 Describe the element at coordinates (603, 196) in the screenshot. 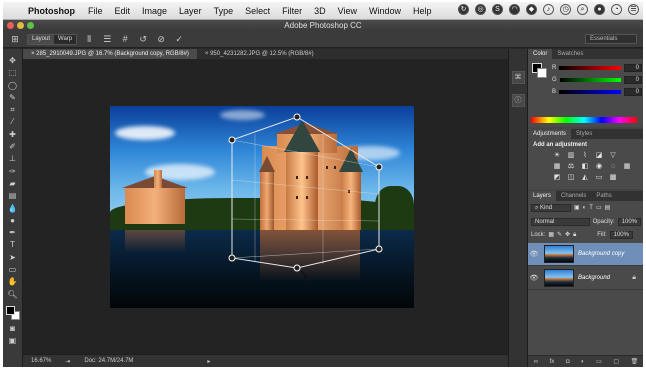

I see `tab-paths: Paths` at that location.